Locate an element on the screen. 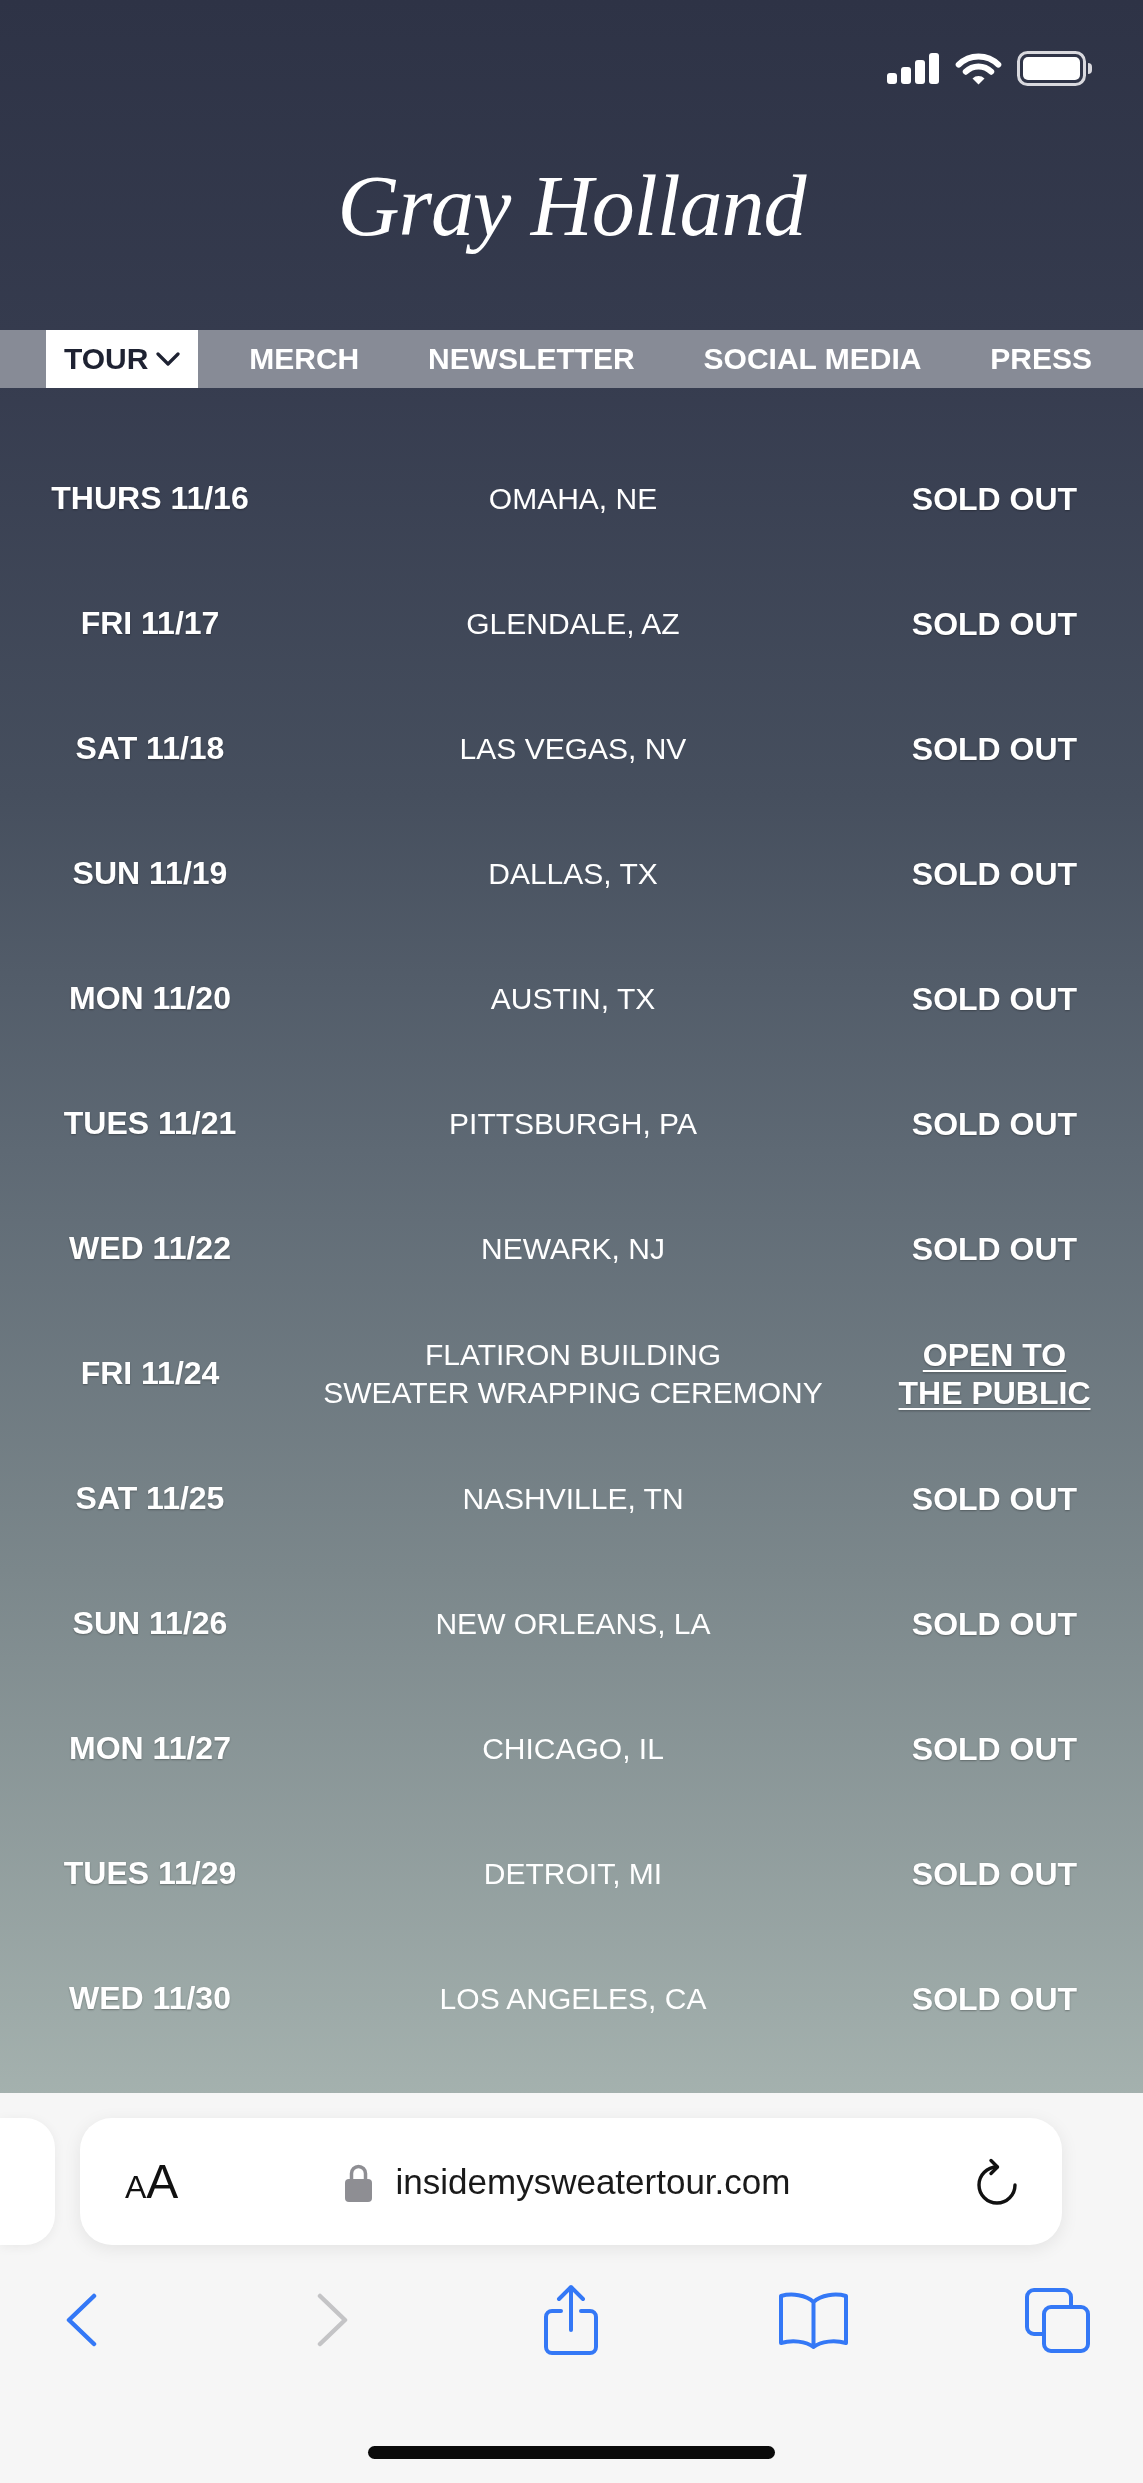 This screenshot has width=1143, height=2483. tour-date: MON 11/20 is located at coordinates (150, 998).